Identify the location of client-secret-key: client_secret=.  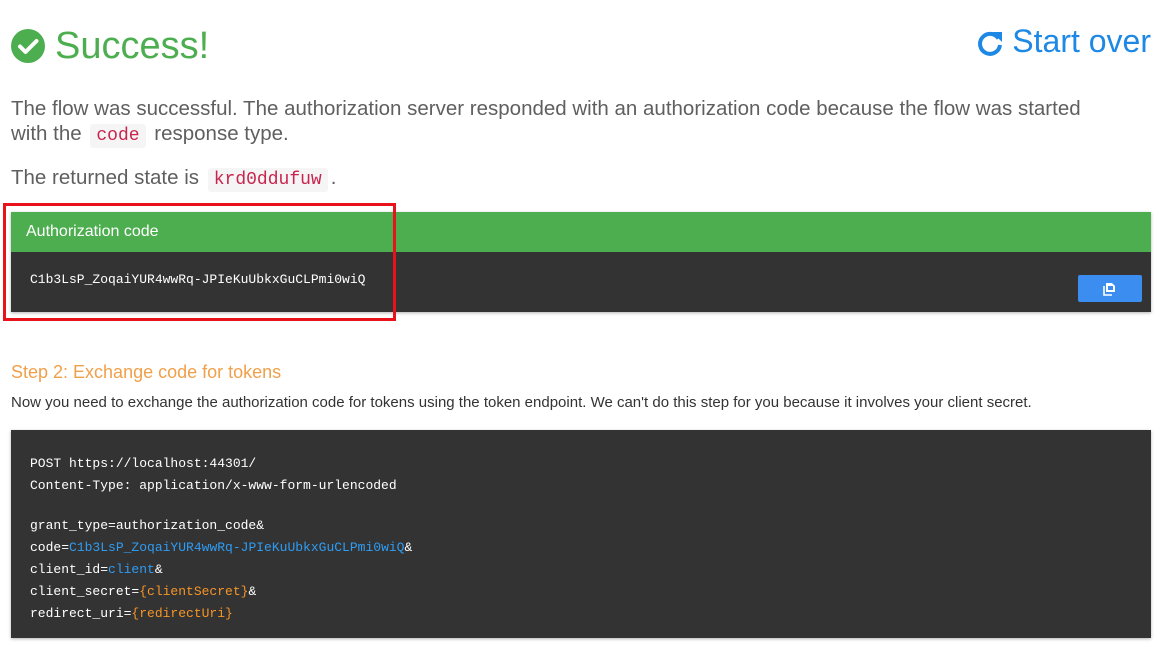
(85, 591).